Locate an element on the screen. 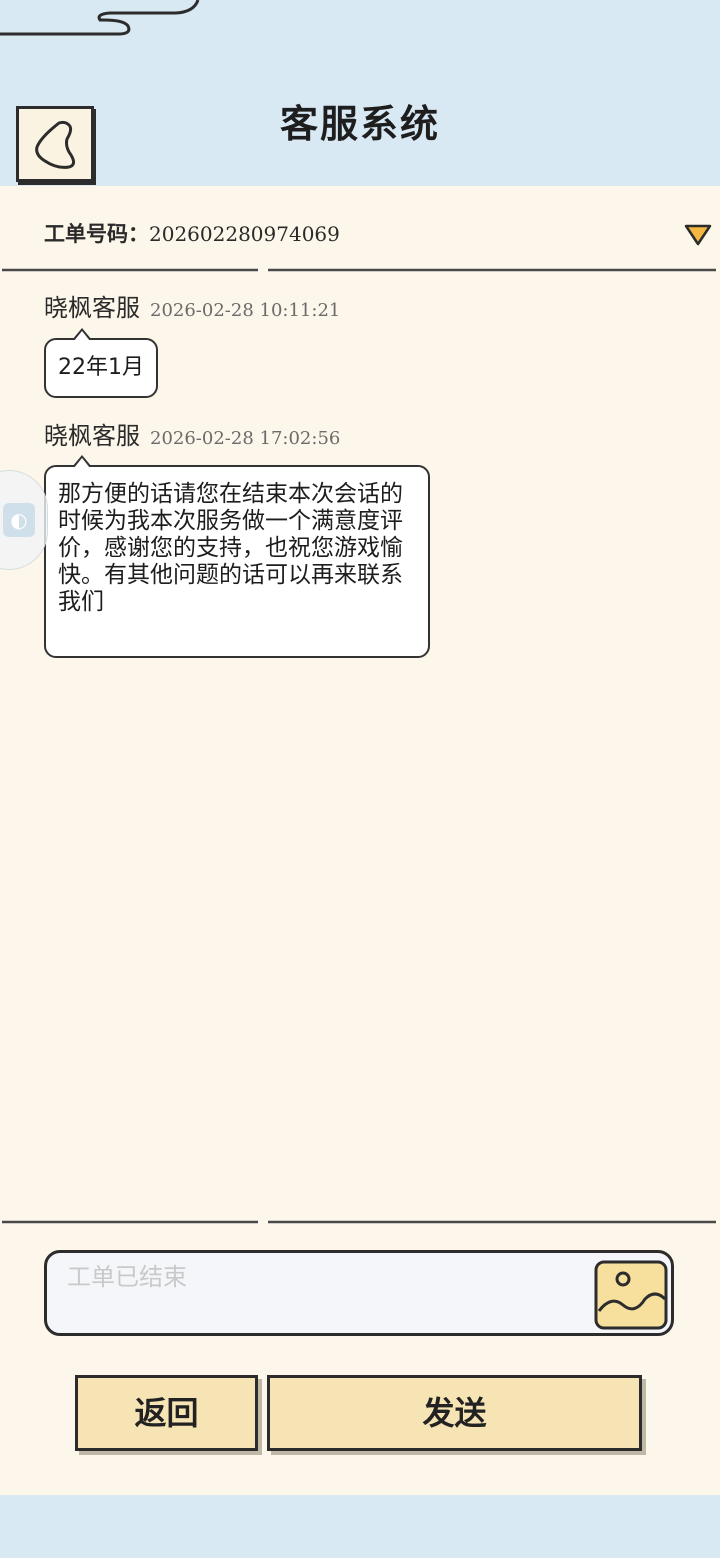 Image resolution: width=720 pixels, height=1558 pixels. message-input is located at coordinates (317, 1277).